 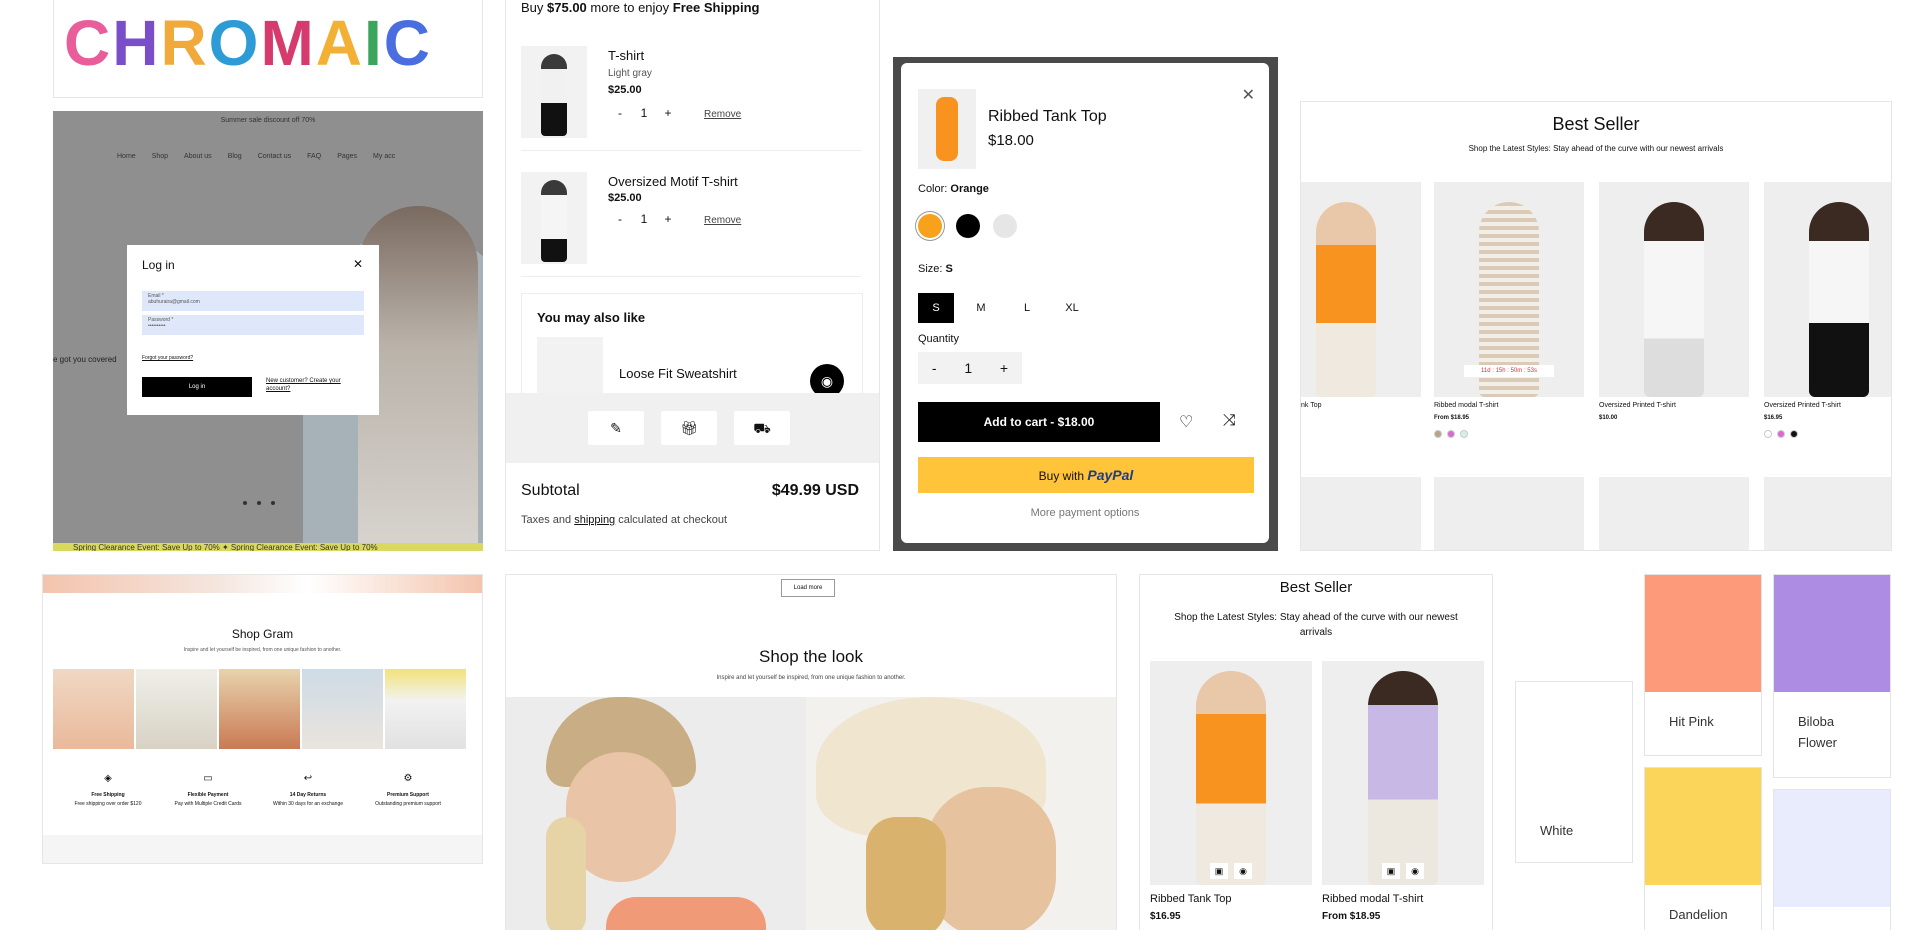 What do you see at coordinates (656, 813) in the screenshot?
I see `look-image-left` at bounding box center [656, 813].